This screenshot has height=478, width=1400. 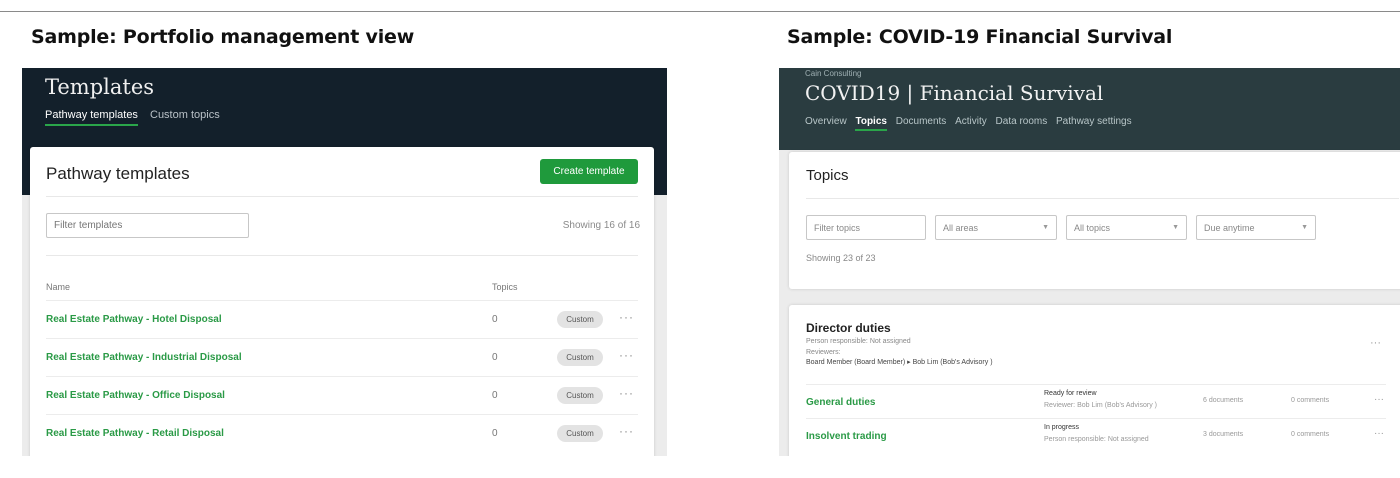 What do you see at coordinates (954, 93) in the screenshot?
I see `page-title: COVID19 | Financial Survival` at bounding box center [954, 93].